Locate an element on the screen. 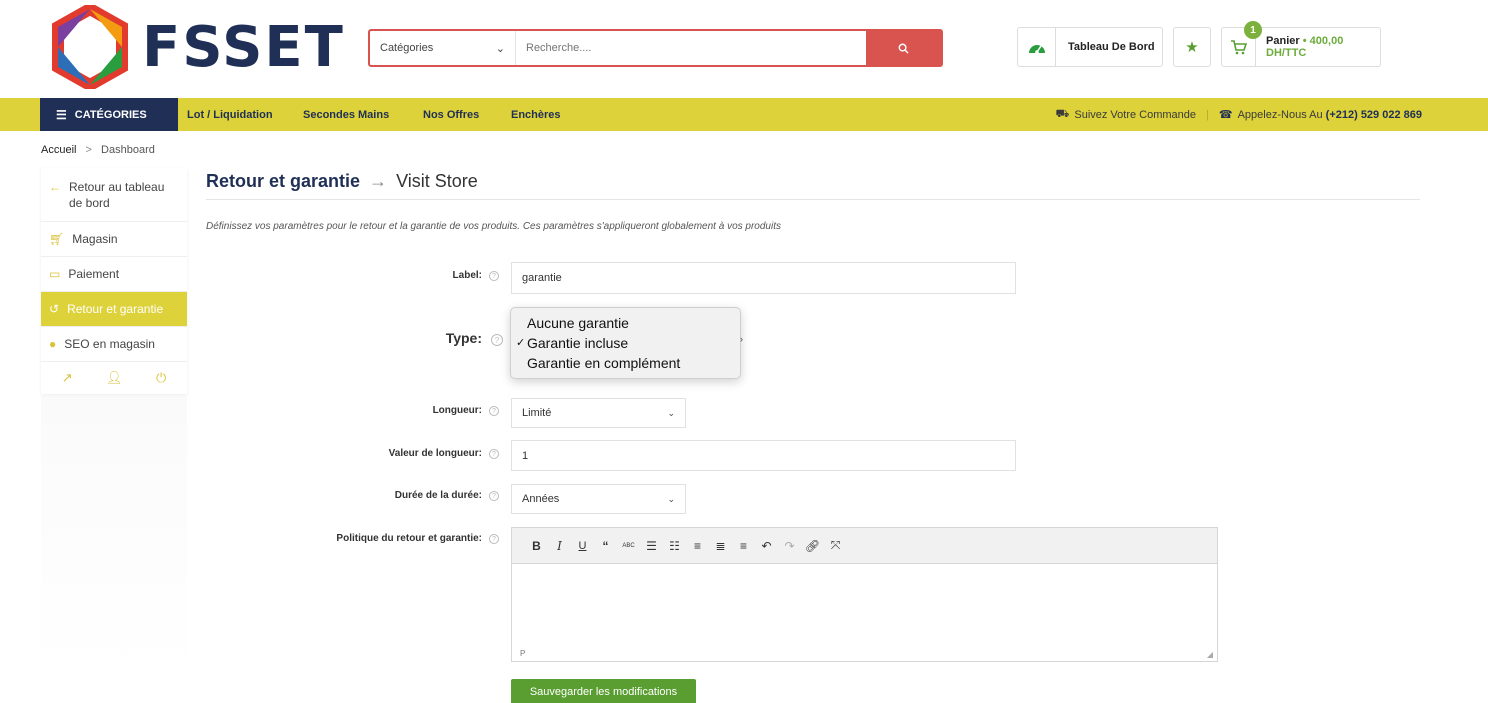 The image size is (1488, 703). sidebar-item-back-to-dashboard: ← Retour au tableau de bord is located at coordinates (114, 195).